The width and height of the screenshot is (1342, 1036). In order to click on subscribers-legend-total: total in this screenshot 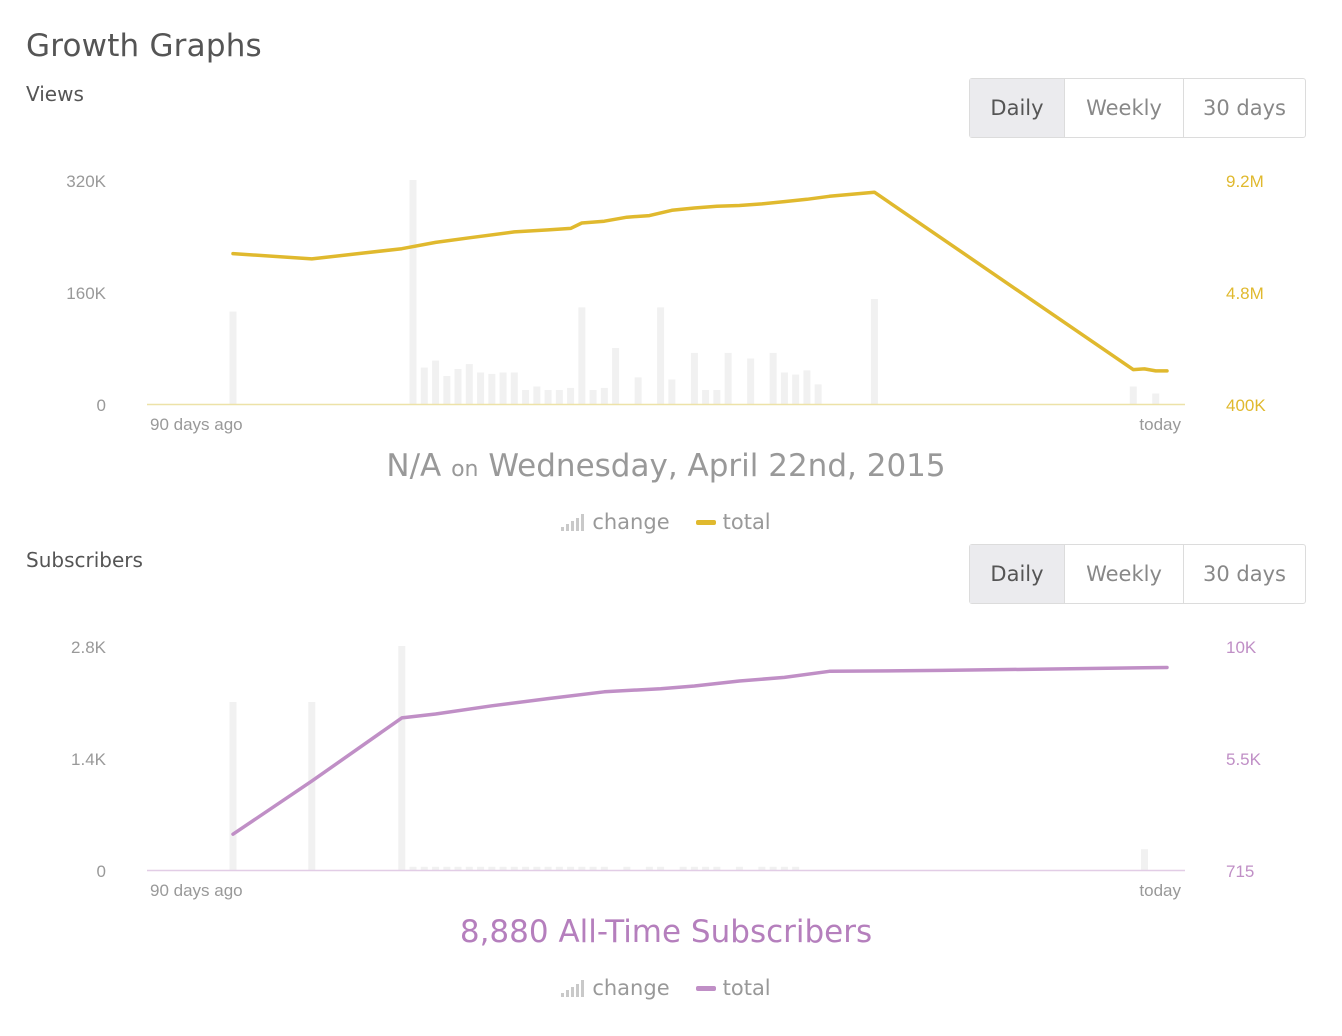, I will do `click(733, 988)`.